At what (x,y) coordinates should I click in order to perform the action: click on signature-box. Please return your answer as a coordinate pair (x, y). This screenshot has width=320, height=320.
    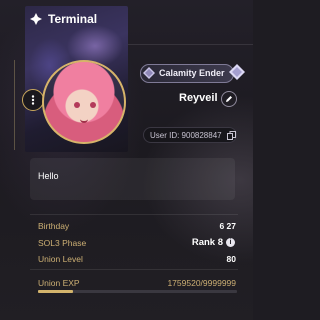
    Looking at the image, I should click on (132, 179).